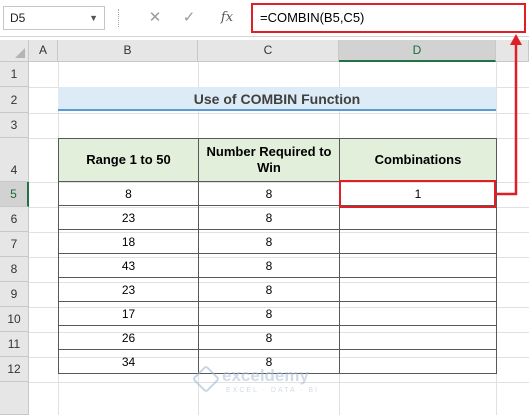 This screenshot has width=529, height=415. I want to click on cell-d8, so click(418, 265).